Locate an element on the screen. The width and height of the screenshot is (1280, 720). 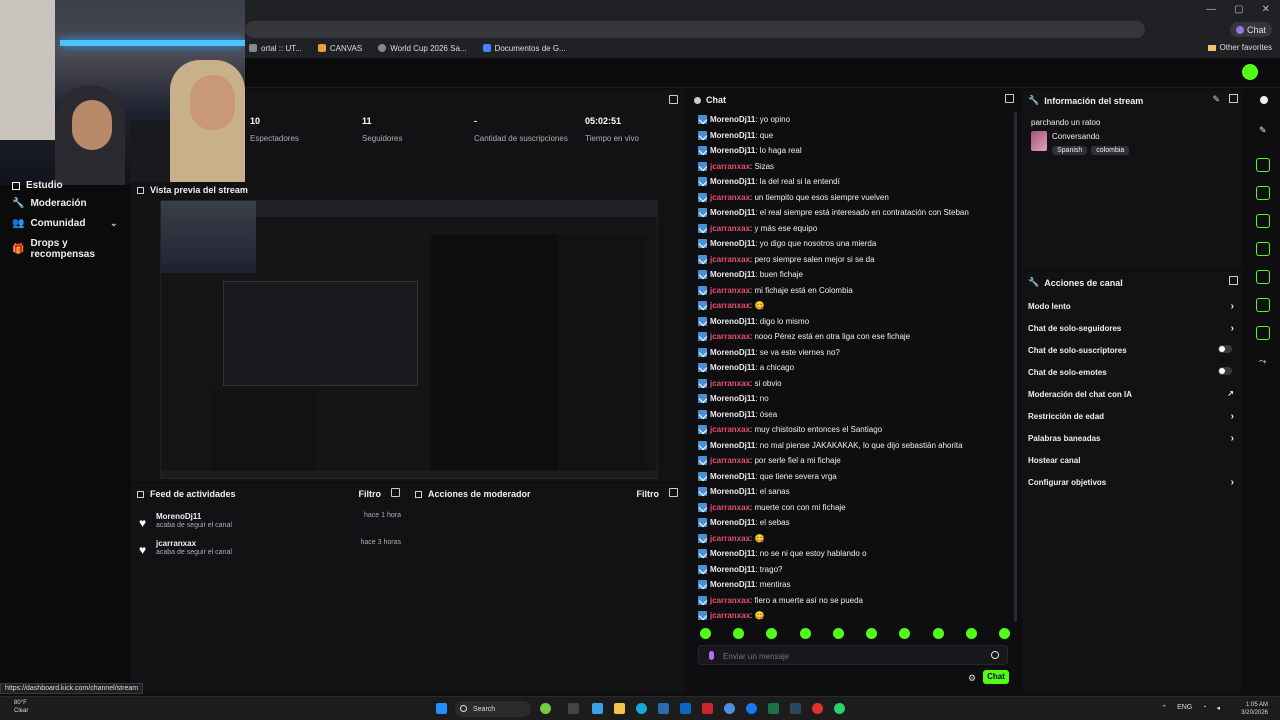
channel-action-item: Restricción de edad › is located at coordinates (1132, 416).